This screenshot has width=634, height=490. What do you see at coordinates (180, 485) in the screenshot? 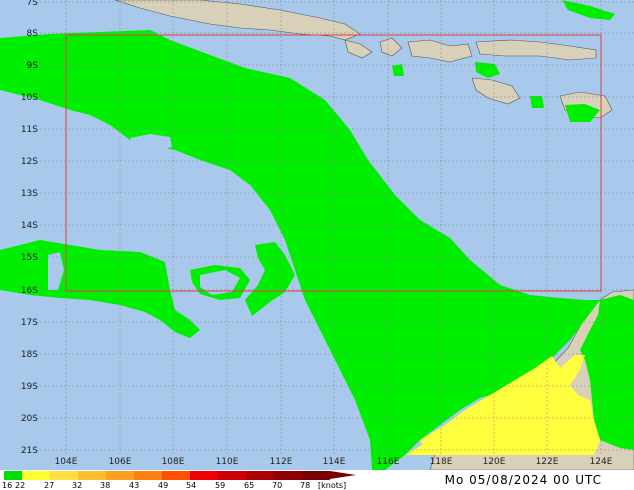
I see `legend-labels: 16 22 27 32 38 43 49 54 59 65 70 78 [knots]` at bounding box center [180, 485].